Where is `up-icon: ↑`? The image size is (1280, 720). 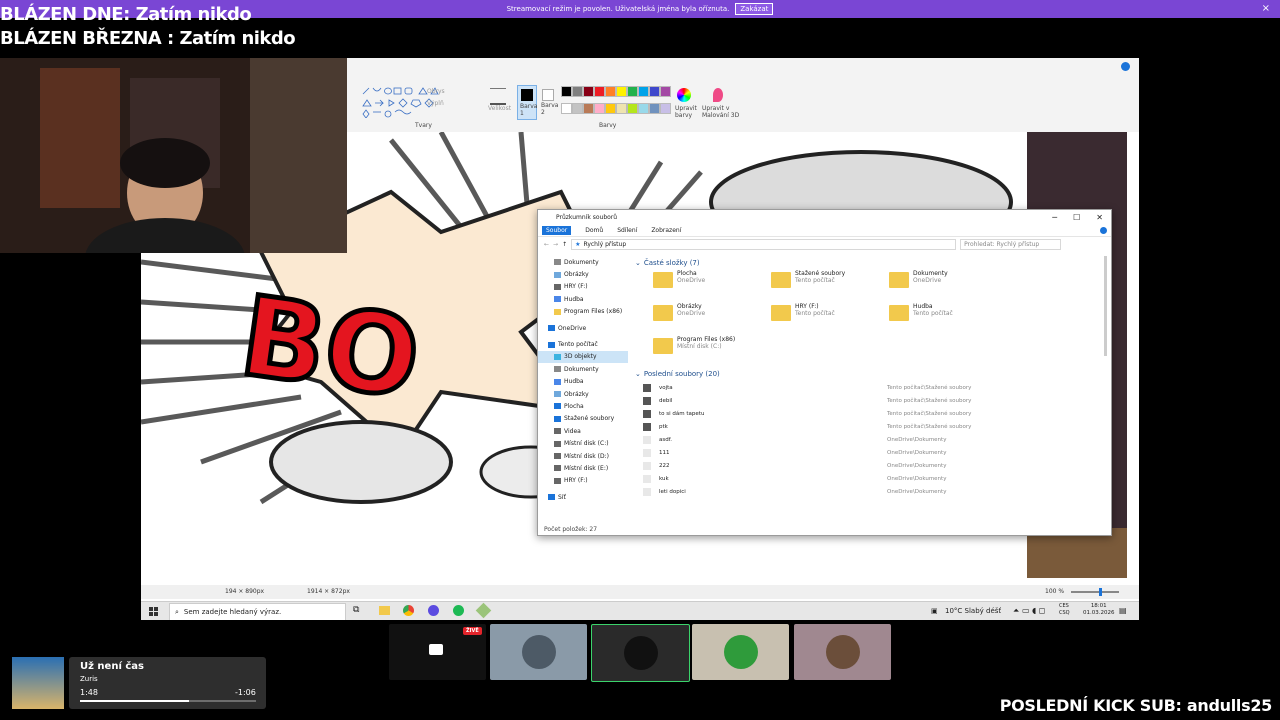 up-icon: ↑ is located at coordinates (564, 244).